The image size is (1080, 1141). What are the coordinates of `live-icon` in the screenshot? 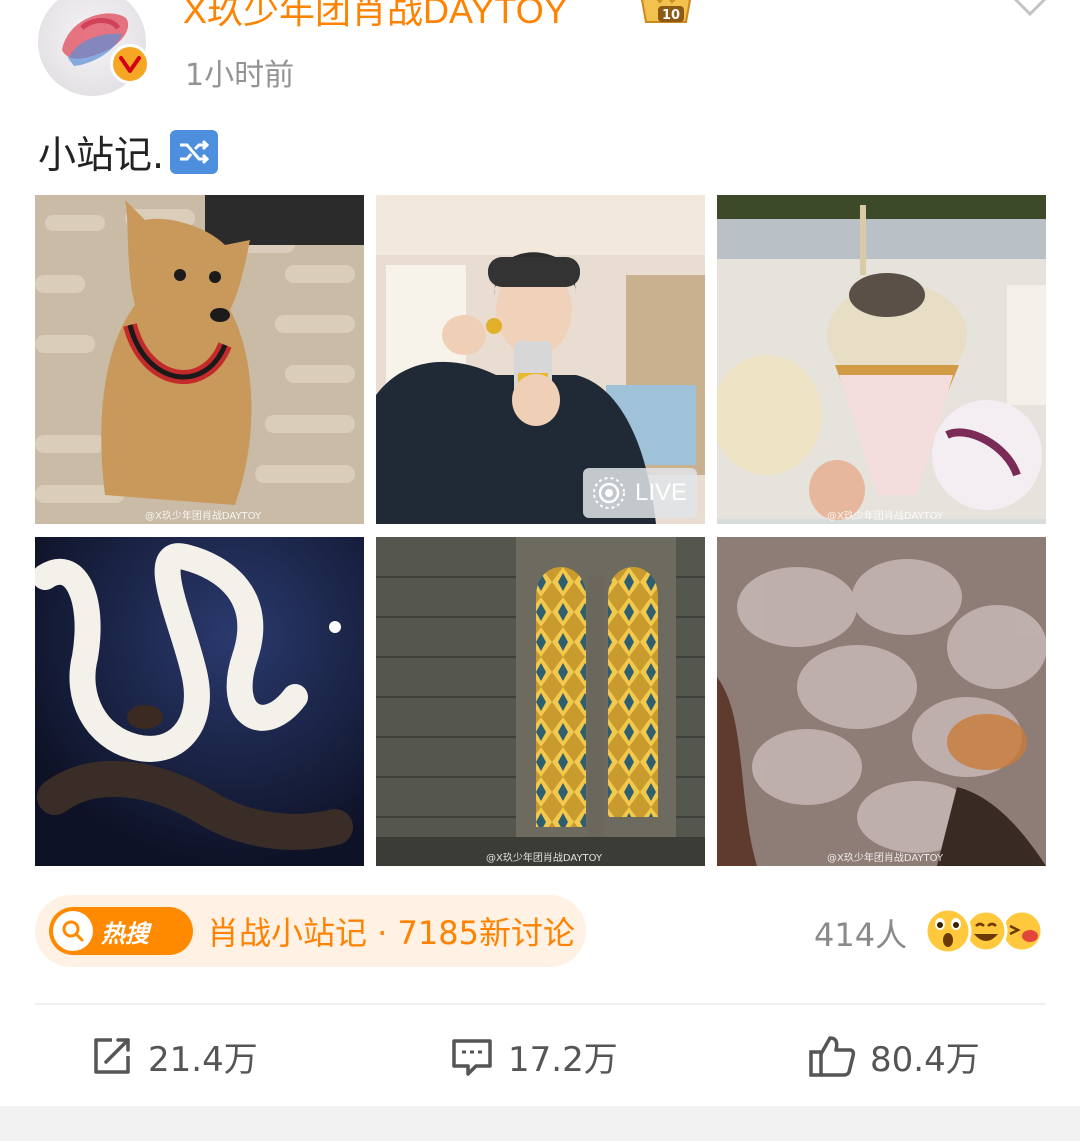 It's located at (608, 493).